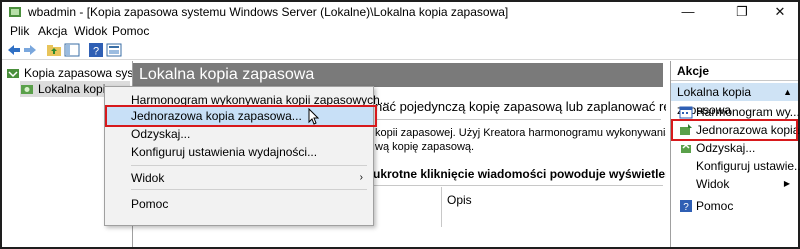  What do you see at coordinates (518, 185) in the screenshot?
I see `table-top-rule` at bounding box center [518, 185].